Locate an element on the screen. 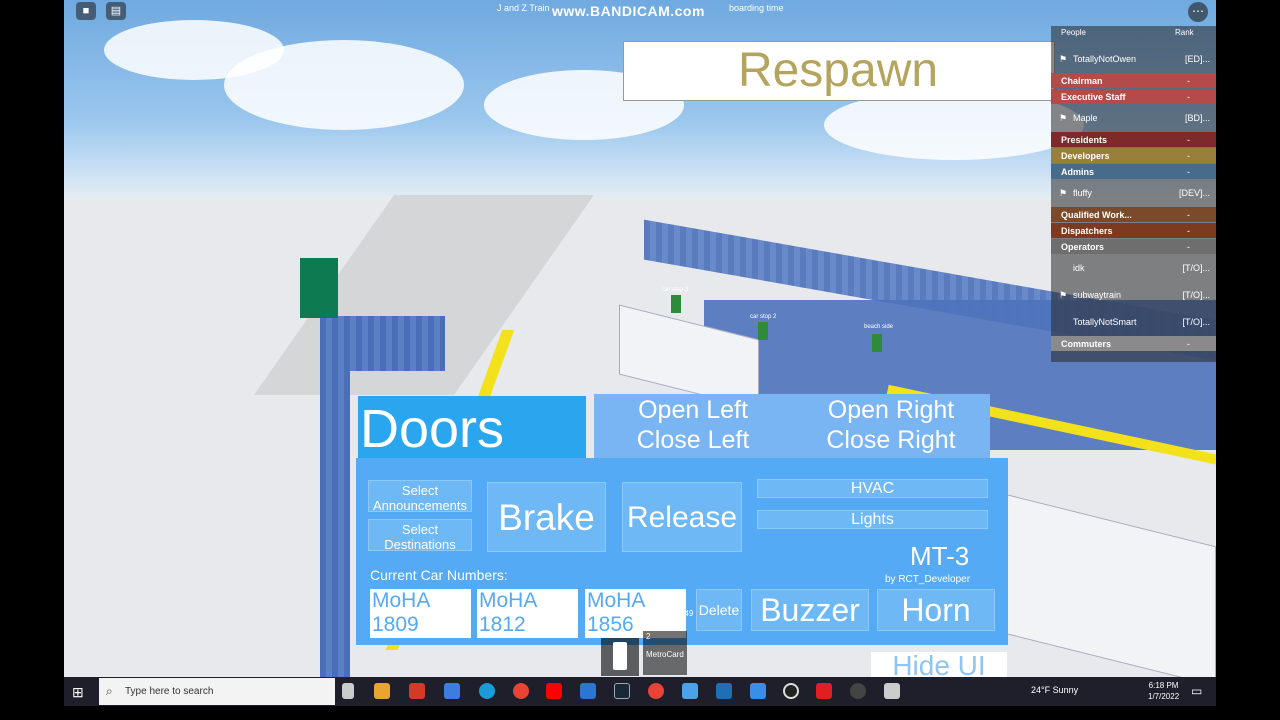 Image resolution: width=1280 pixels, height=720 pixels. horn-button: Horn is located at coordinates (936, 610).